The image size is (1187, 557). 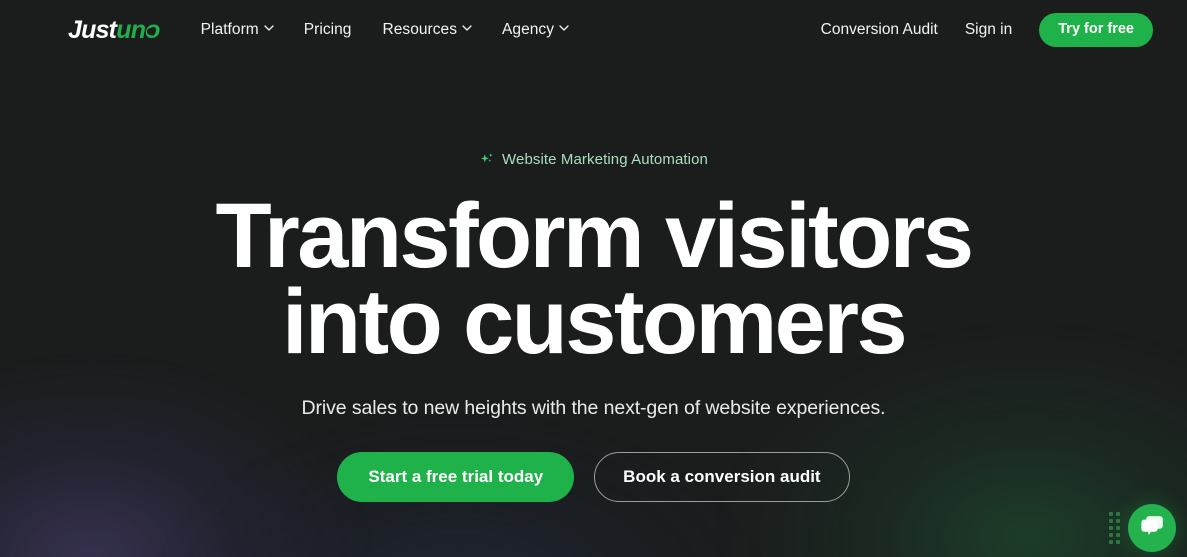 What do you see at coordinates (594, 321) in the screenshot?
I see `hero-headline-line-2: into customers` at bounding box center [594, 321].